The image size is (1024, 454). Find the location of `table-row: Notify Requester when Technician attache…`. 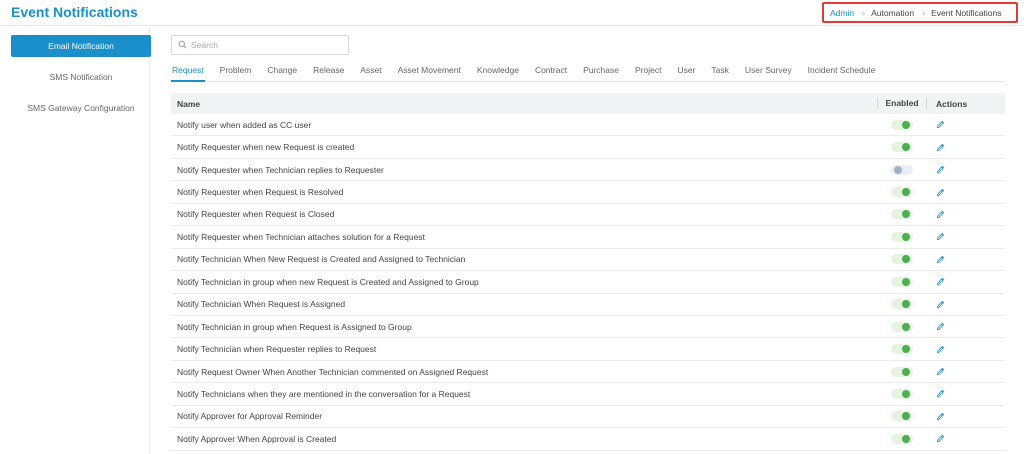

table-row: Notify Requester when Technician attache… is located at coordinates (588, 237).